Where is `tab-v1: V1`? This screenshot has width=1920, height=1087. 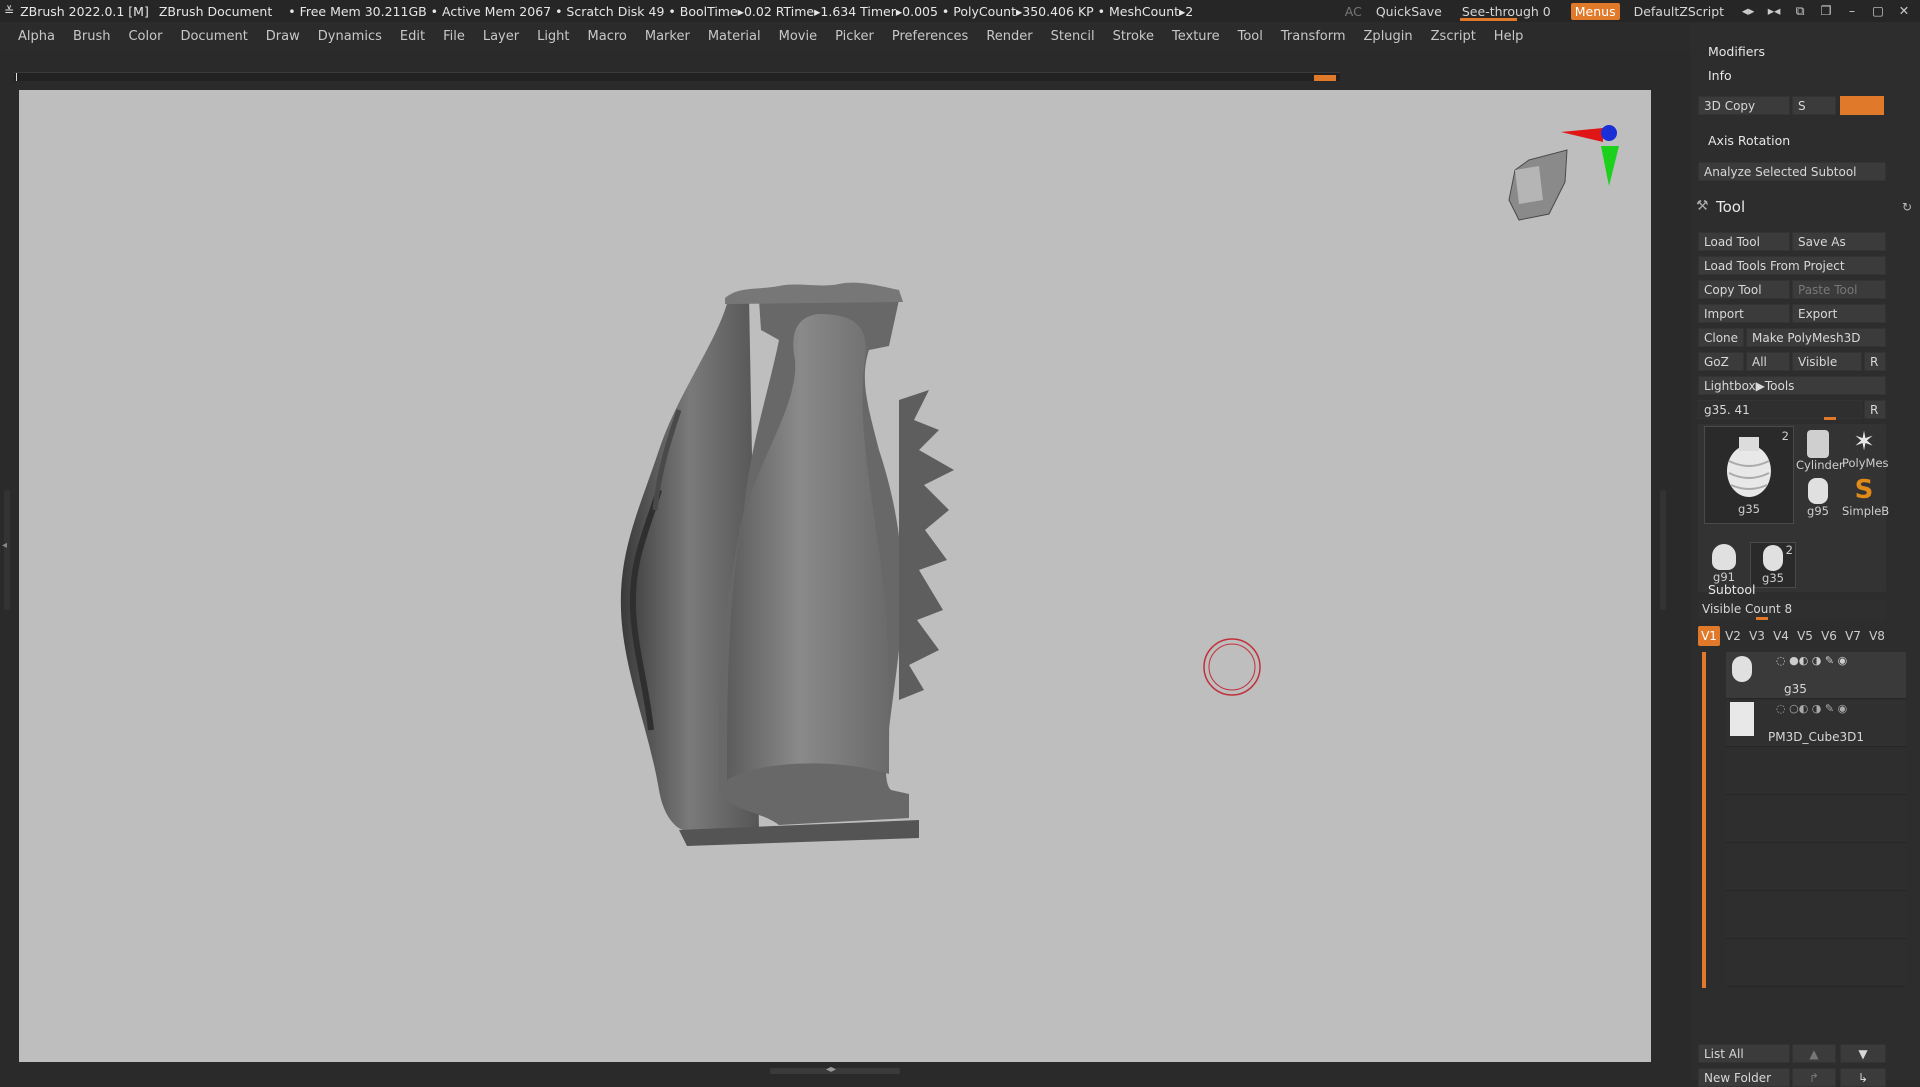 tab-v1: V1 is located at coordinates (1709, 636).